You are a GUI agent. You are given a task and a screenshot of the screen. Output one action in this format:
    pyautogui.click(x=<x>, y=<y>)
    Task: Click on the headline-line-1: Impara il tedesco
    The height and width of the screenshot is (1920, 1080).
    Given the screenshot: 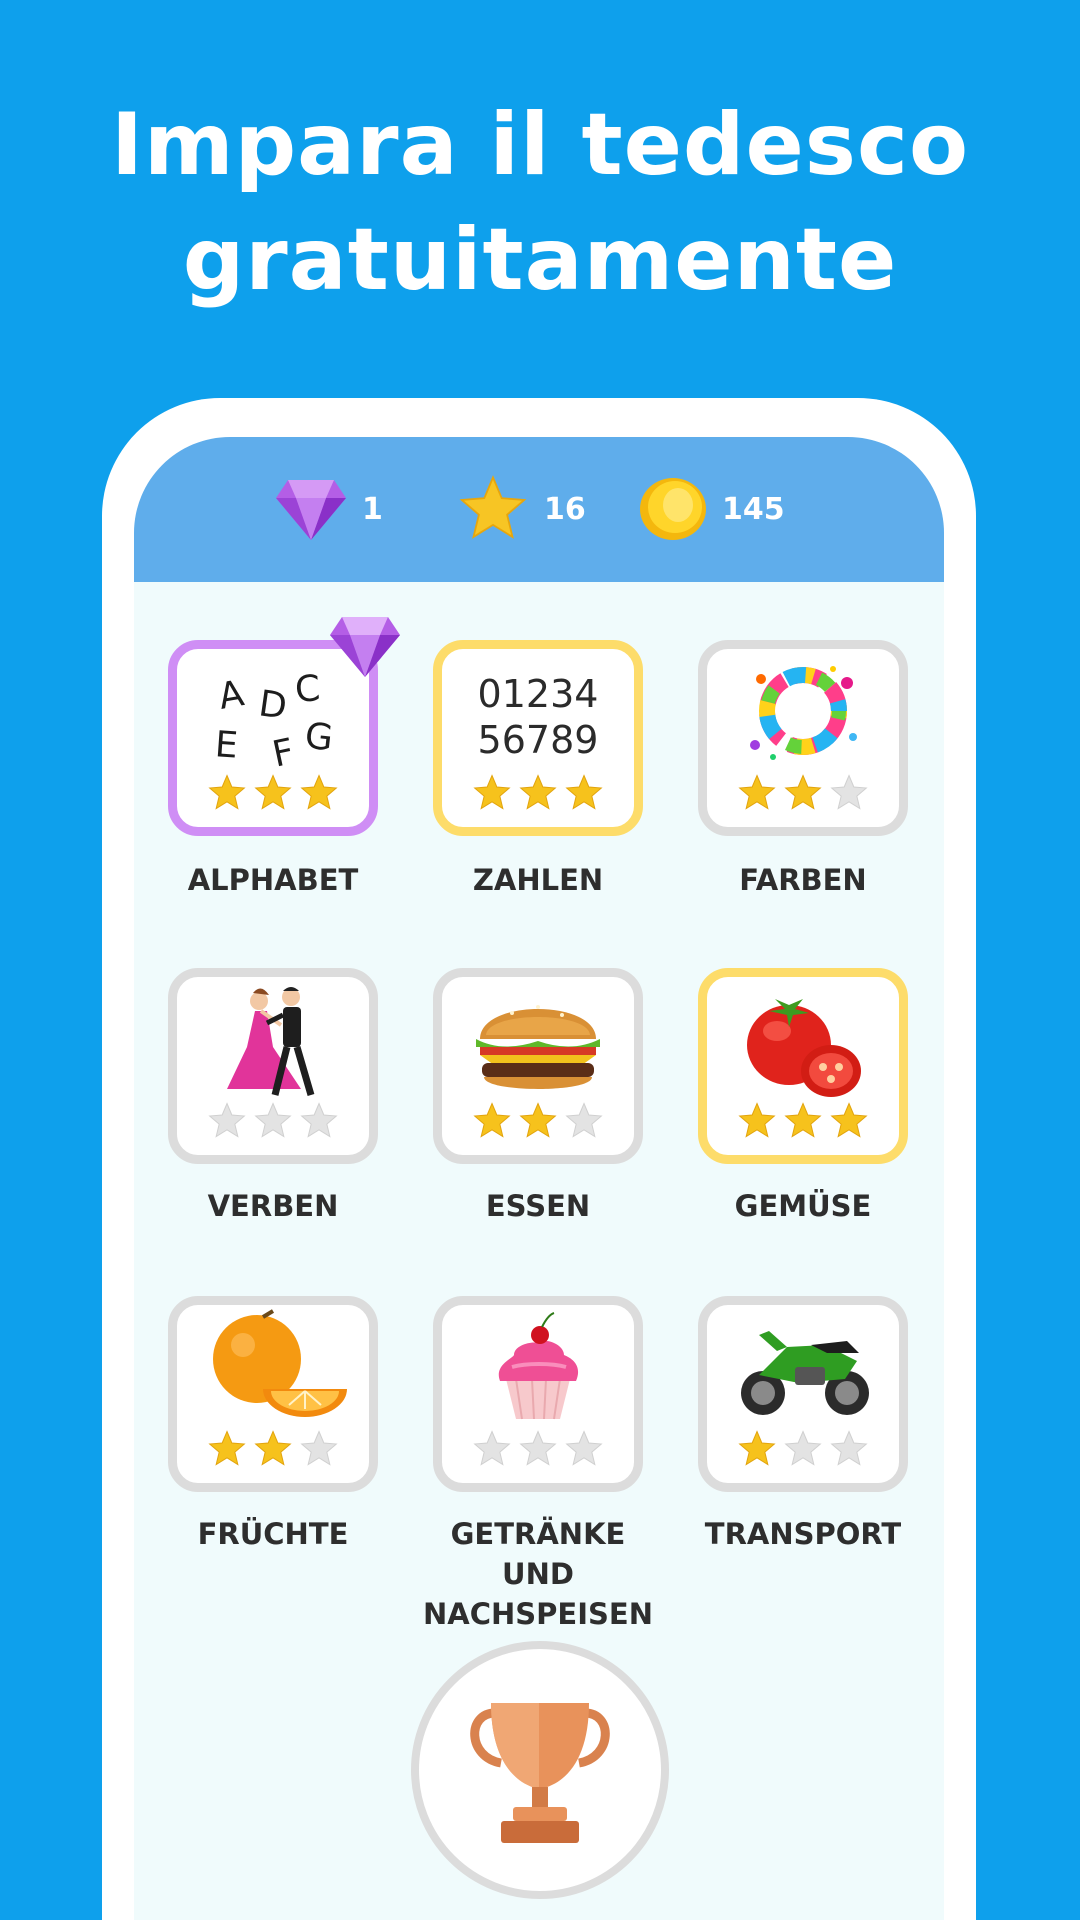 What is the action you would take?
    pyautogui.click(x=540, y=145)
    